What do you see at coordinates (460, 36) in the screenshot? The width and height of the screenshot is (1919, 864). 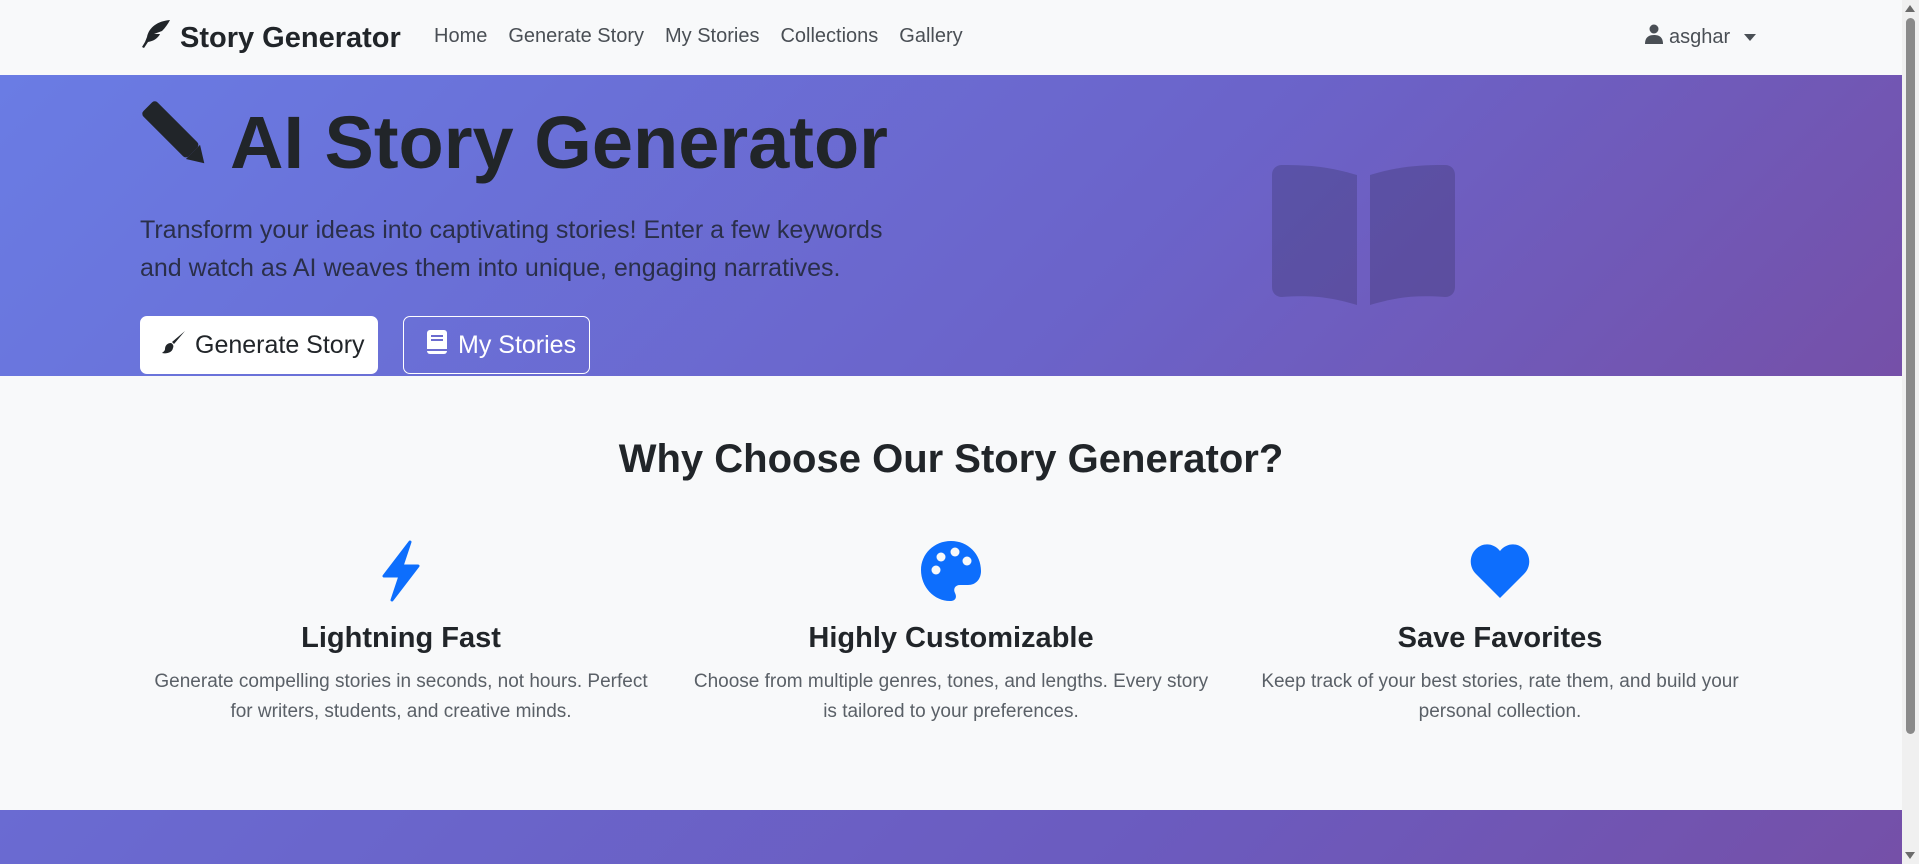 I see `nav-link-home: Home` at bounding box center [460, 36].